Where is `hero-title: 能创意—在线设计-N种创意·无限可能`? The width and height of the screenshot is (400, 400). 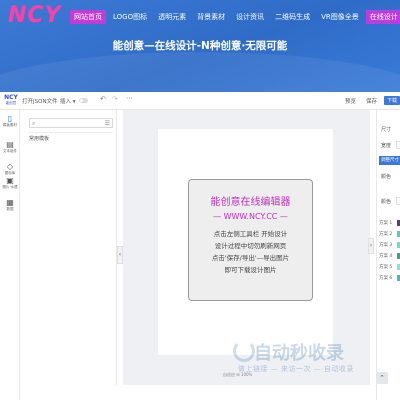
hero-title: 能创意—在线设计-N种创意·无限可能 is located at coordinates (200, 46).